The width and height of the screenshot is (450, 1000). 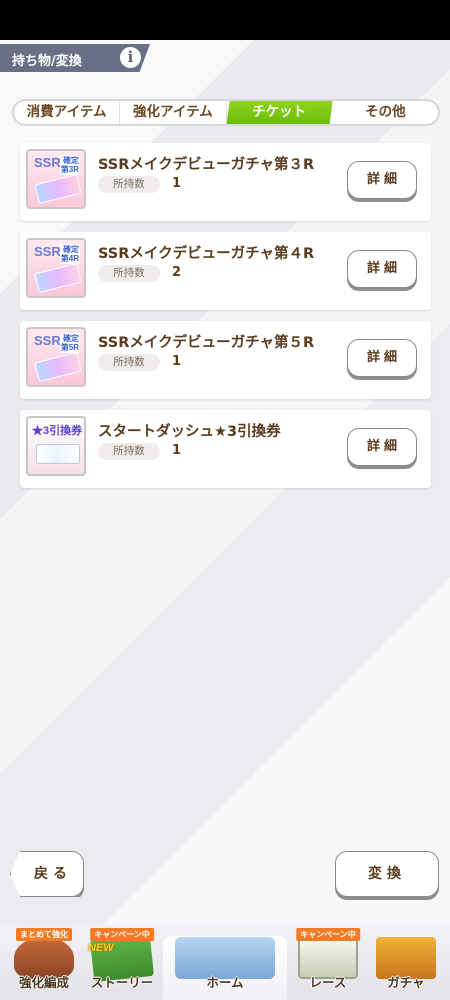 What do you see at coordinates (44, 962) in the screenshot?
I see `nav-enhance: まとめて強化 強化編成` at bounding box center [44, 962].